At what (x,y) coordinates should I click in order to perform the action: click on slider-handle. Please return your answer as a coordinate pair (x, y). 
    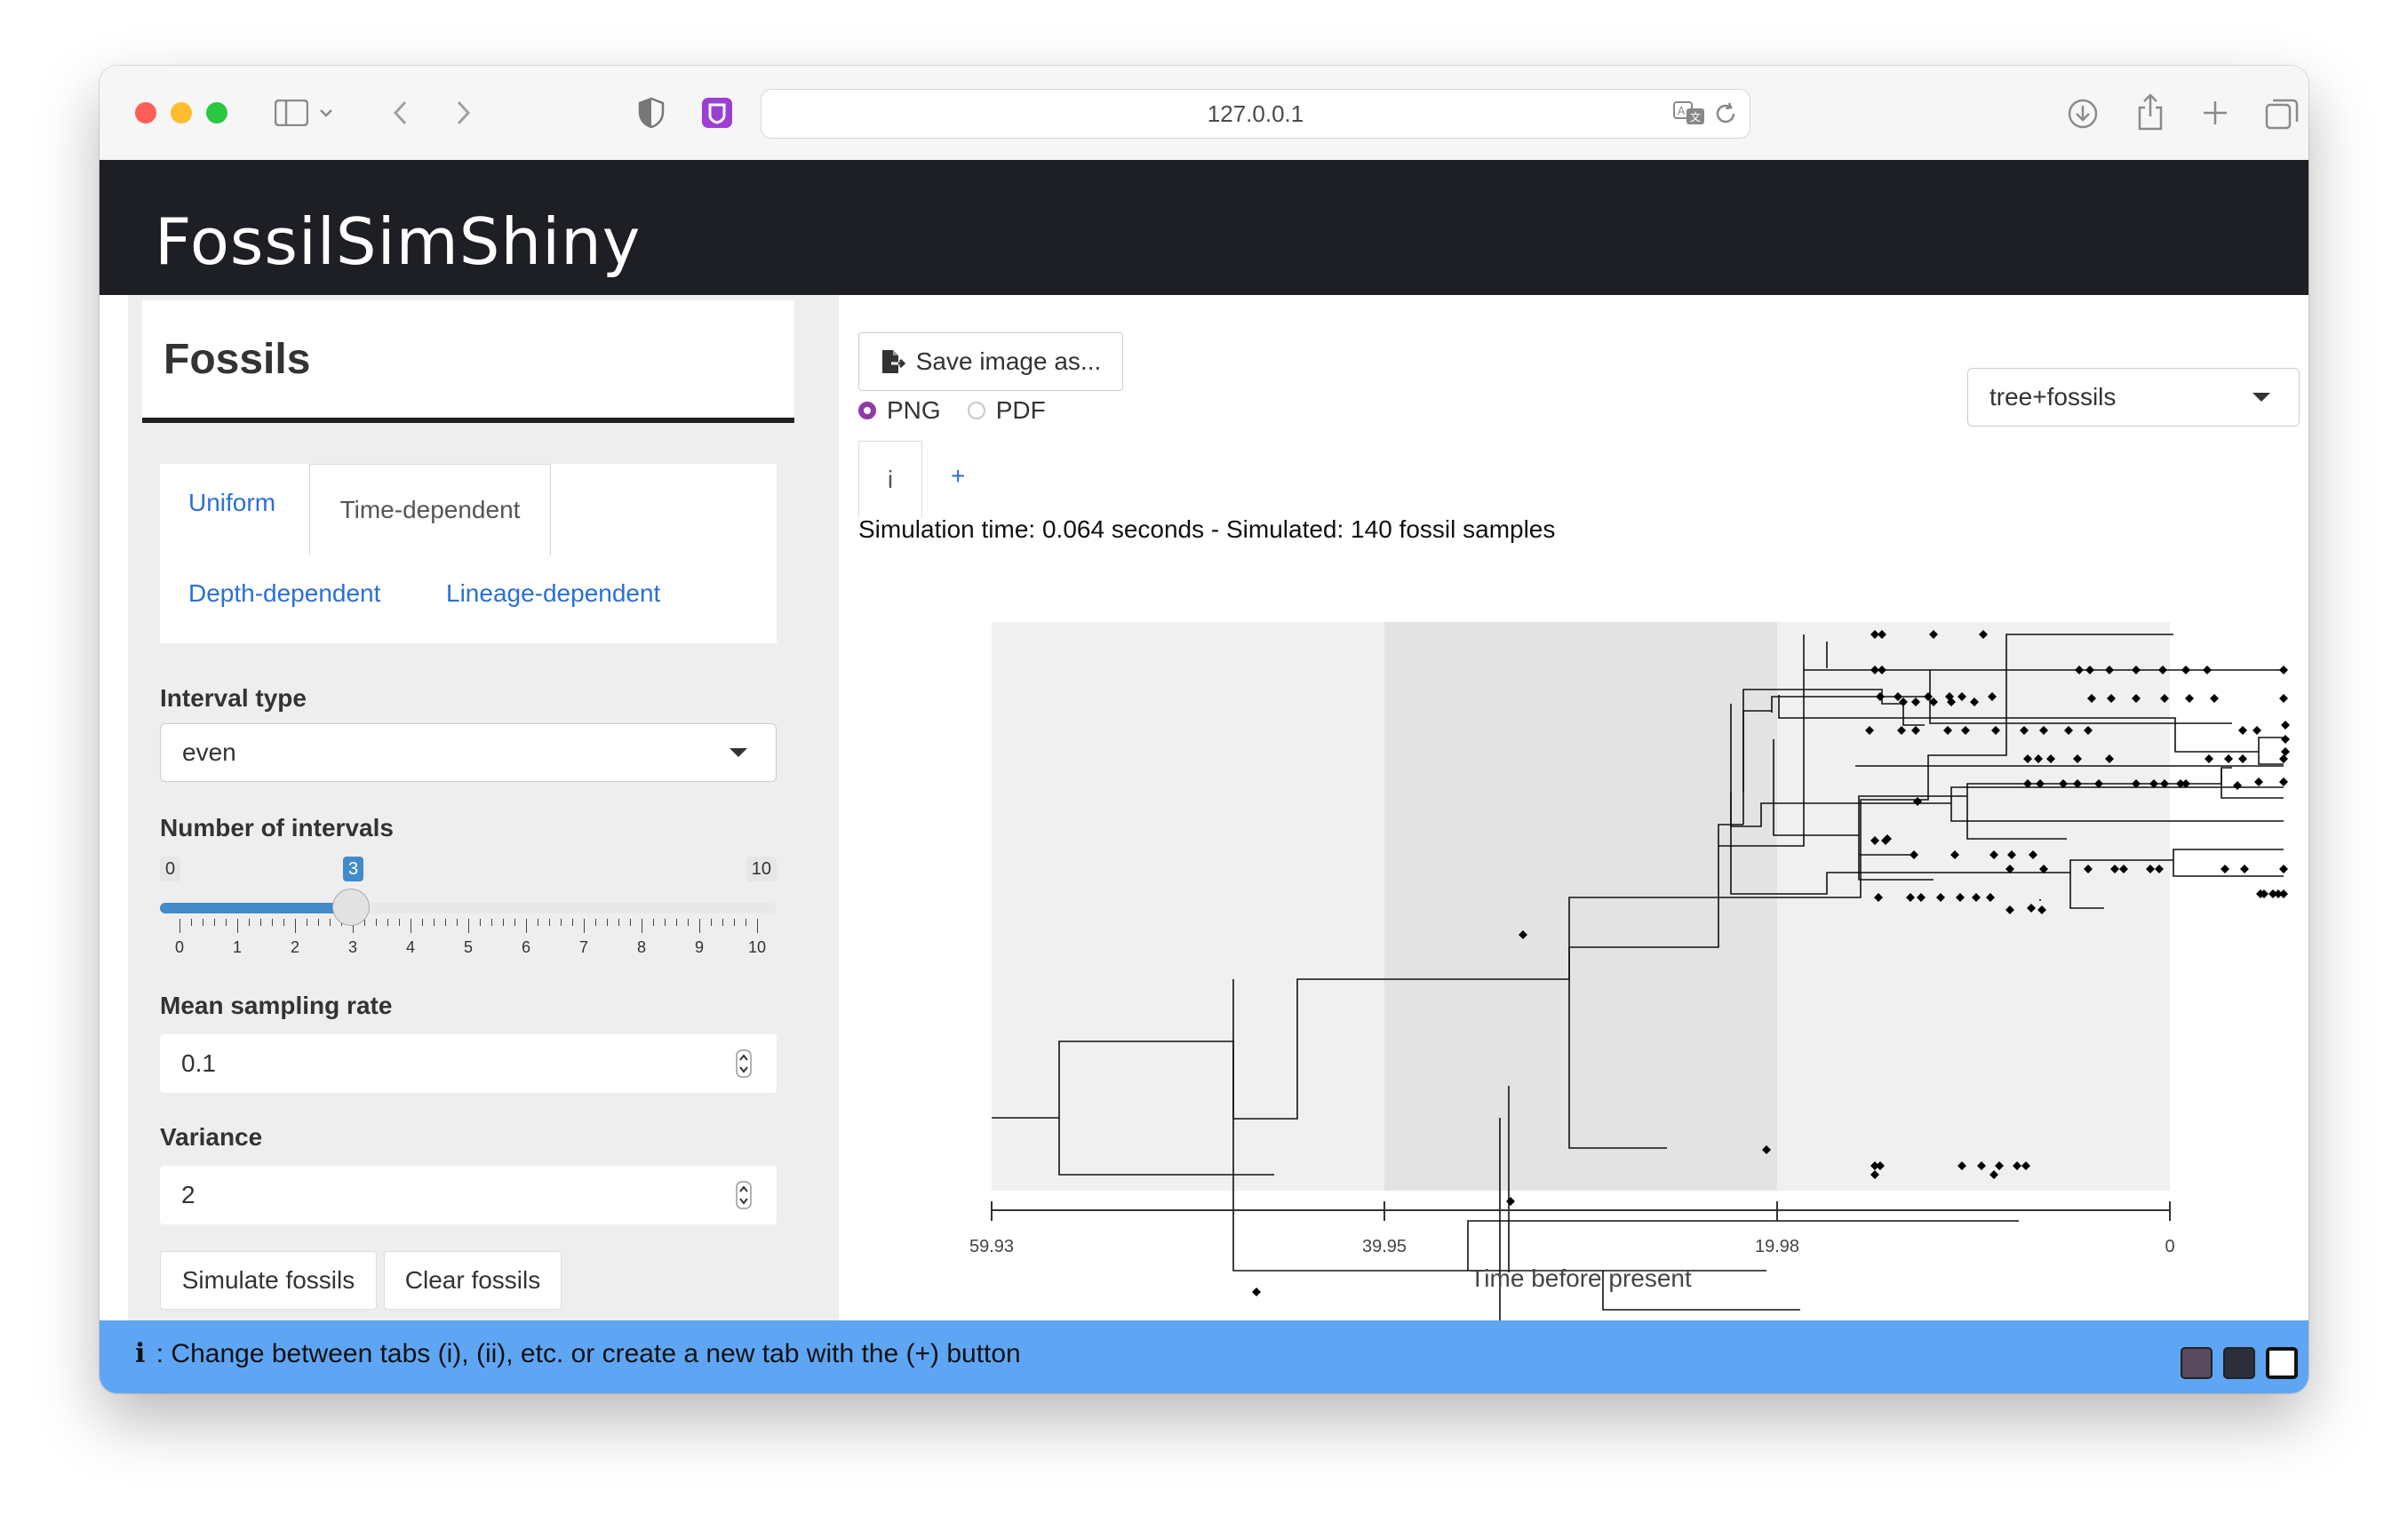
    Looking at the image, I should click on (351, 907).